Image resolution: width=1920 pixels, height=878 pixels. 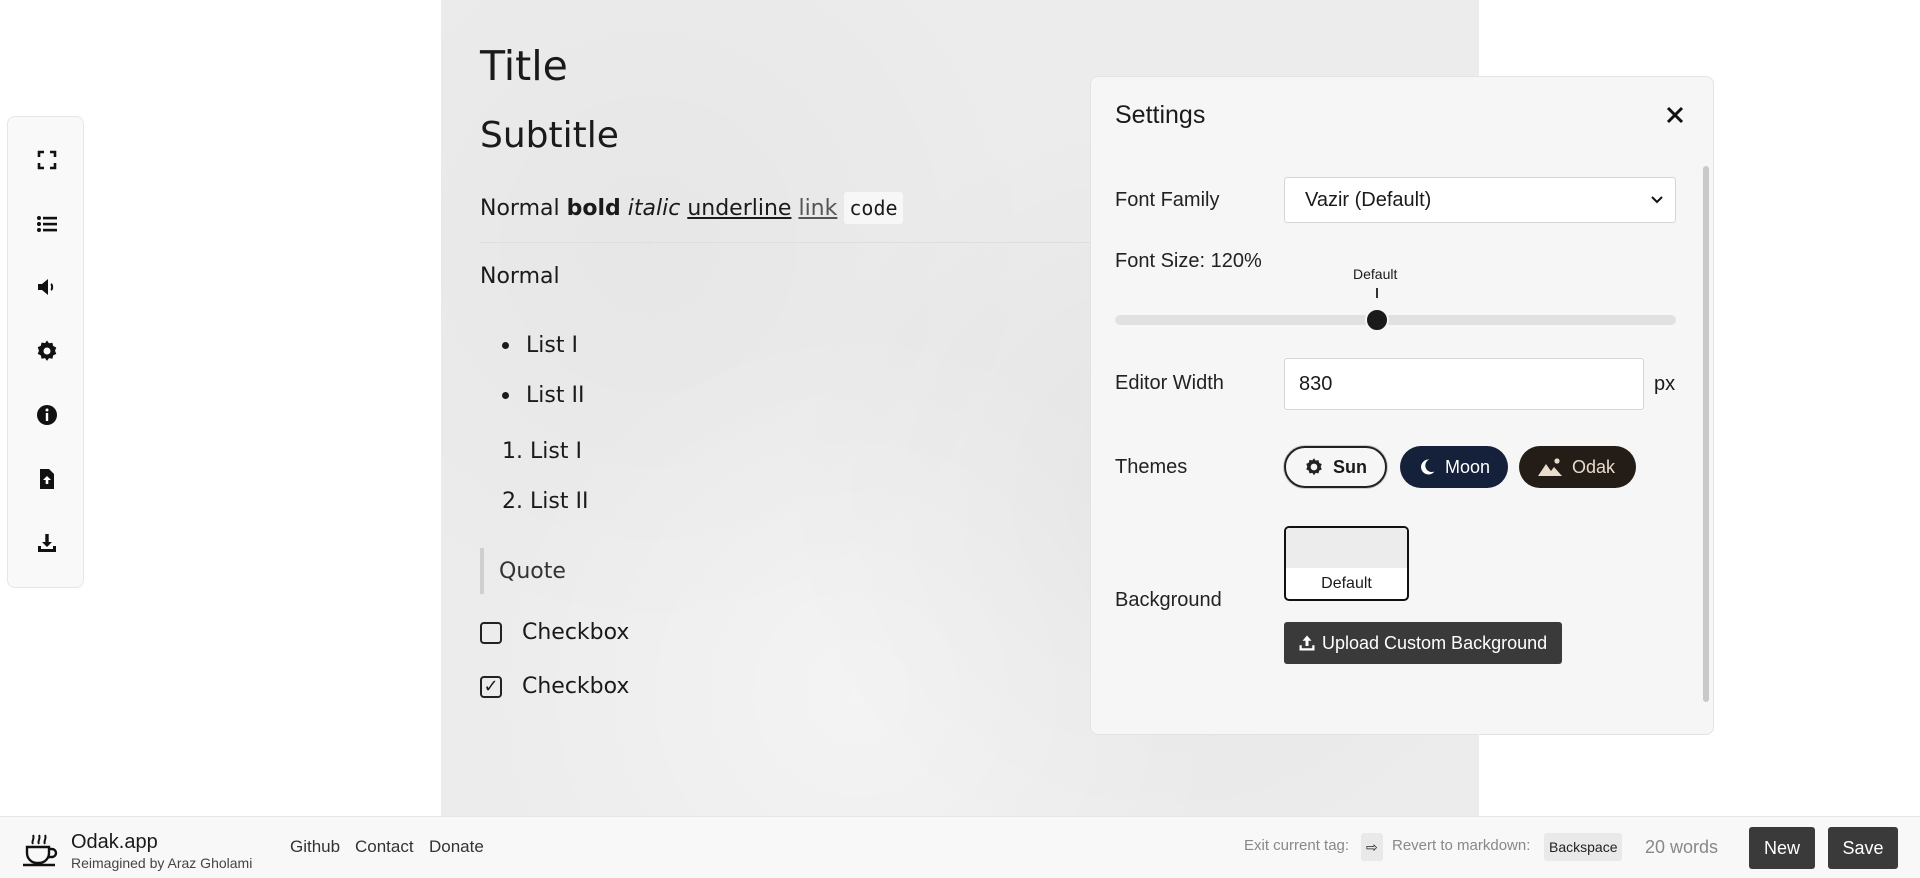 What do you see at coordinates (593, 208) in the screenshot?
I see `bold-text: bold` at bounding box center [593, 208].